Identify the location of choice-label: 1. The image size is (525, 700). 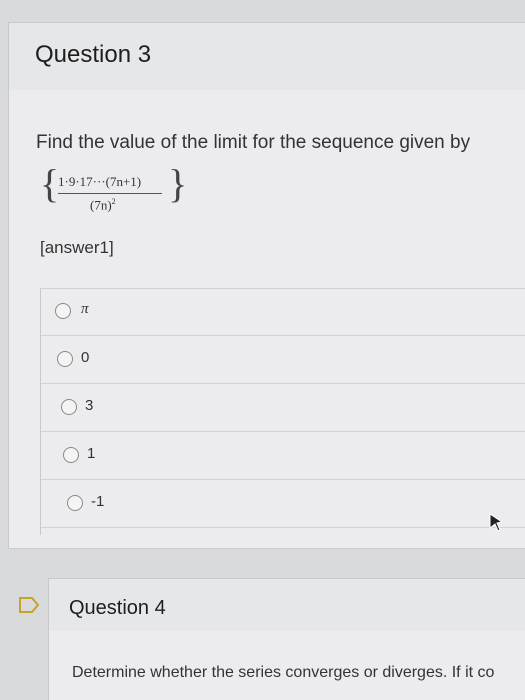
(91, 453).